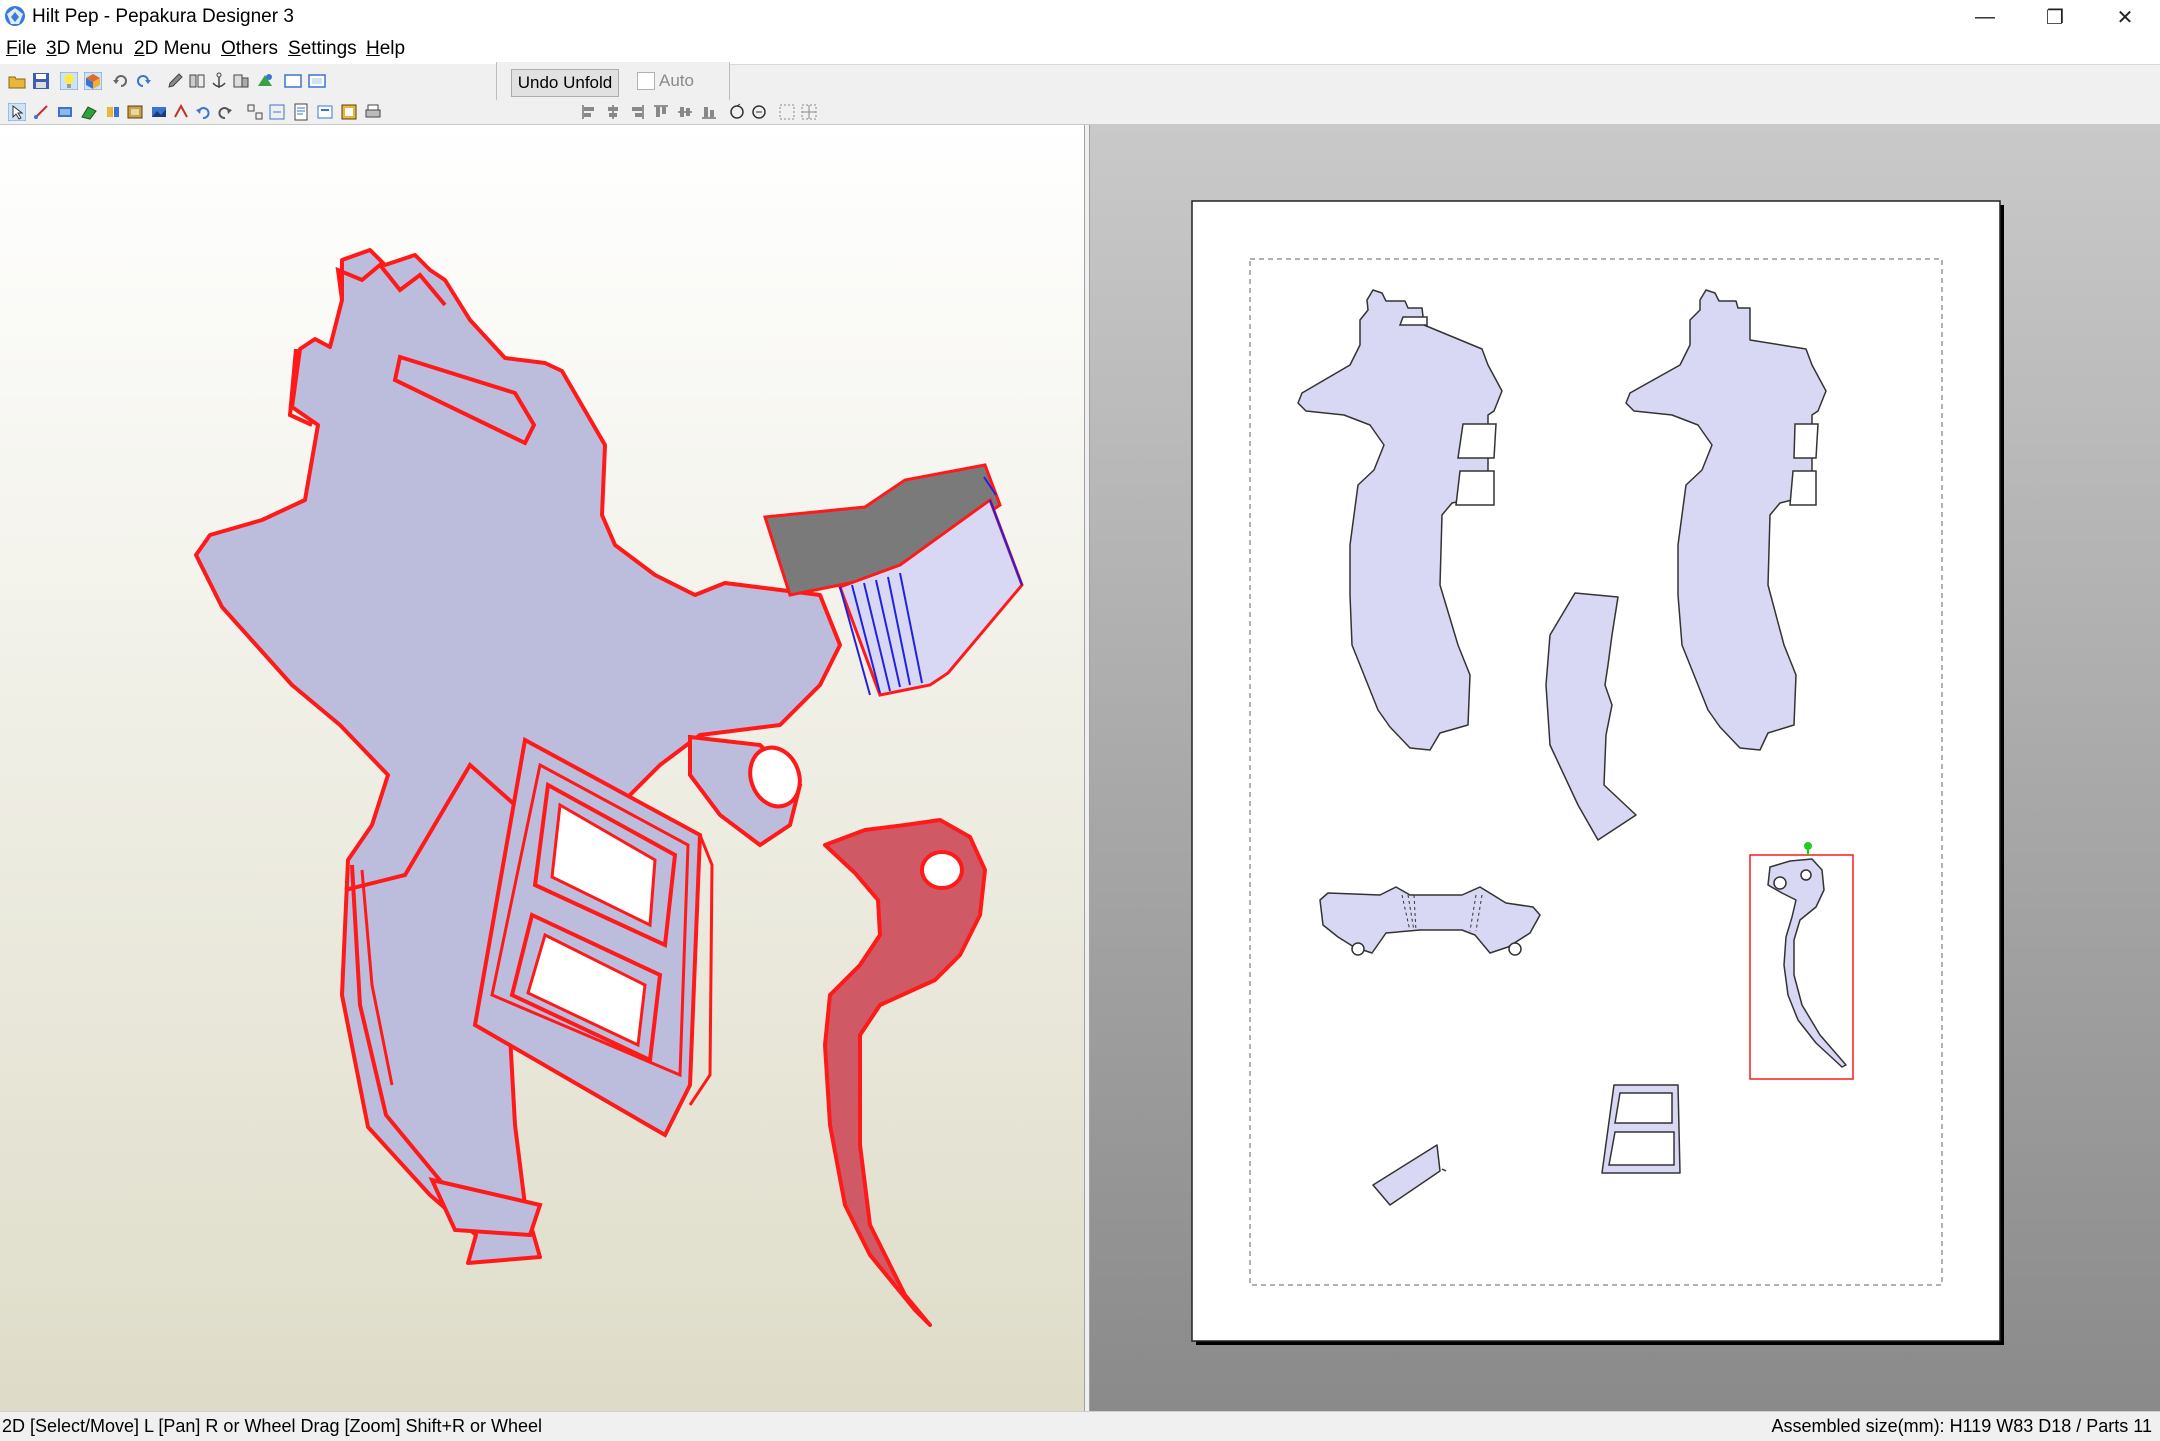 The width and height of the screenshot is (2160, 1441). Describe the element at coordinates (787, 112) in the screenshot. I see `grid-snap-icon` at that location.